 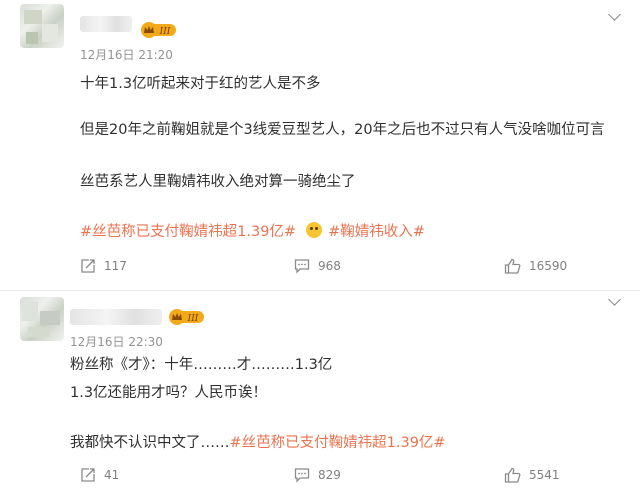 I want to click on comment-count: 829, so click(x=329, y=475).